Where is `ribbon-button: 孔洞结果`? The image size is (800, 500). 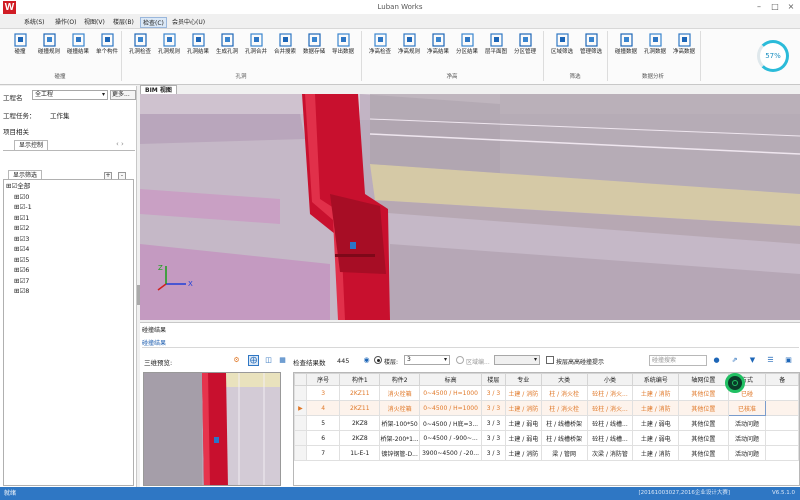
ribbon-button: 孔洞结果 is located at coordinates (198, 50).